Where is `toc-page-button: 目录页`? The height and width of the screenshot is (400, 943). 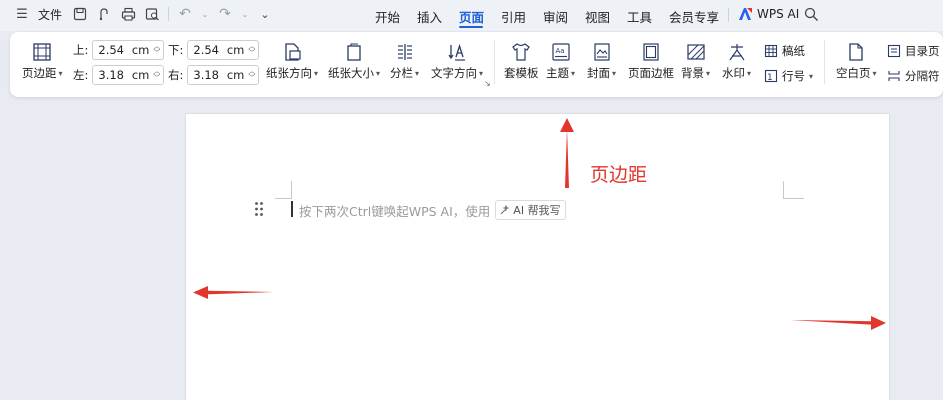
toc-page-button: 目录页 is located at coordinates (913, 51).